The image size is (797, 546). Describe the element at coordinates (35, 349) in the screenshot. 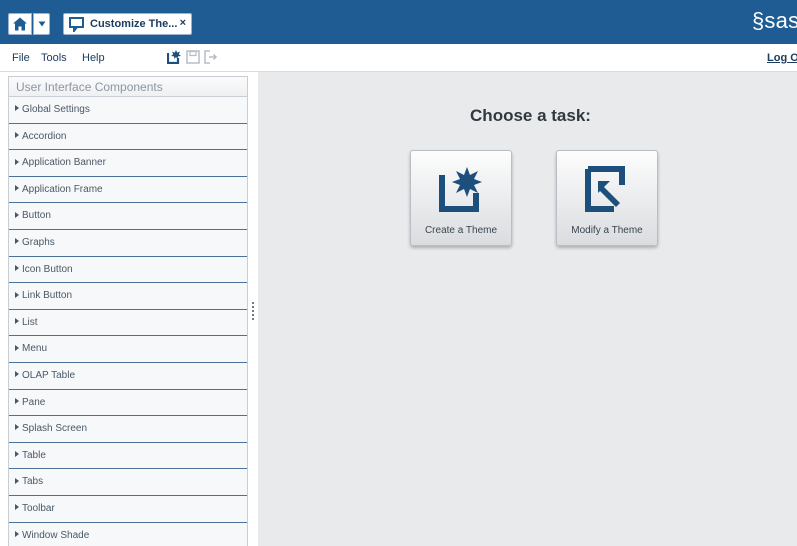

I see `accordion-item-label: Menu` at that location.